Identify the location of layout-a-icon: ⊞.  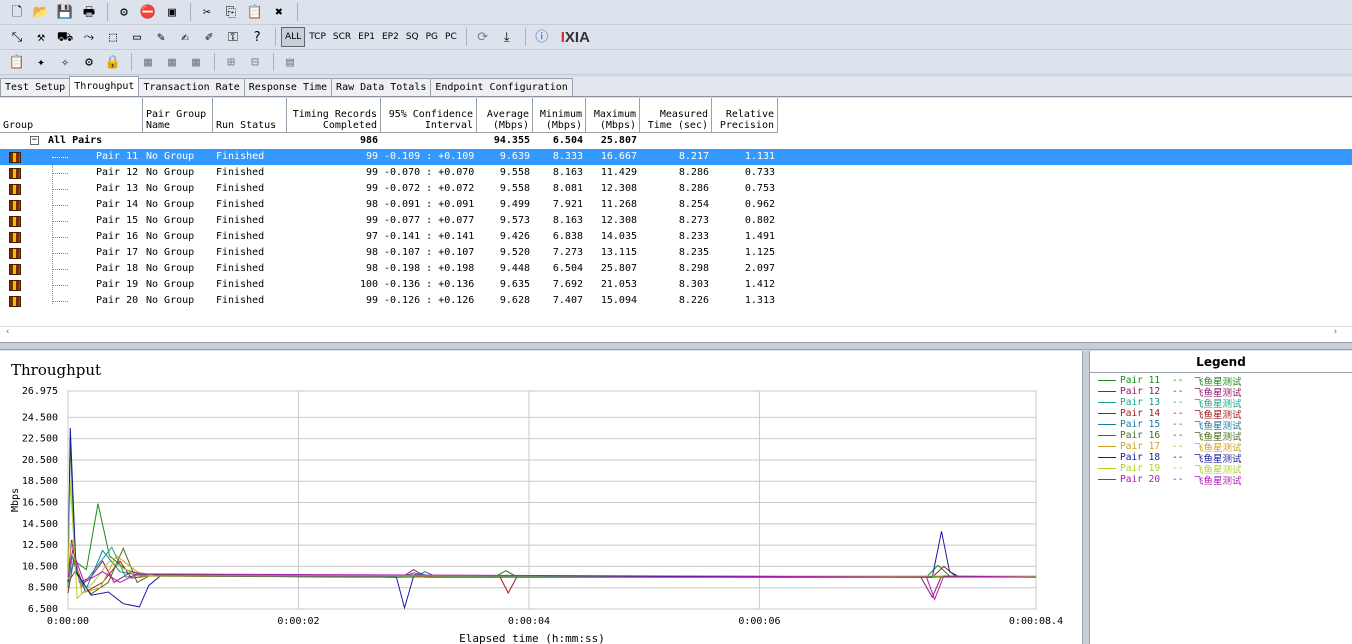
(231, 62).